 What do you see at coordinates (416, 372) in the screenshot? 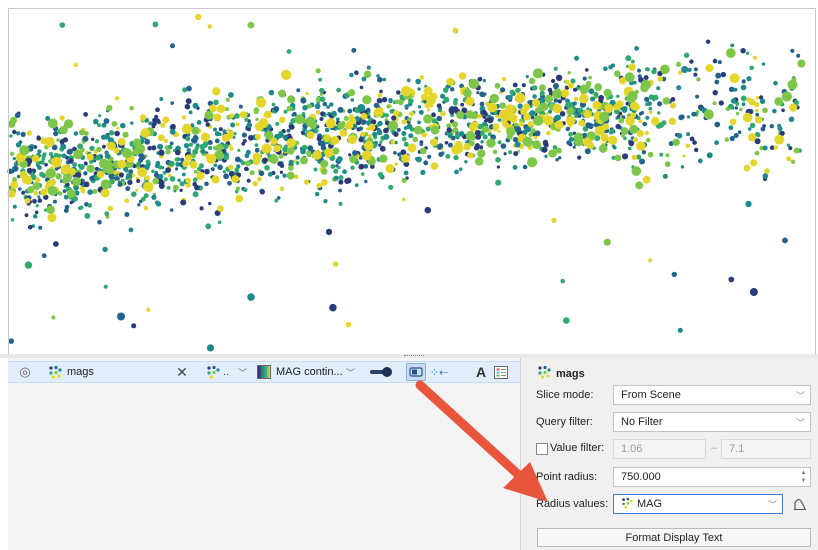
I see `slice-icon` at bounding box center [416, 372].